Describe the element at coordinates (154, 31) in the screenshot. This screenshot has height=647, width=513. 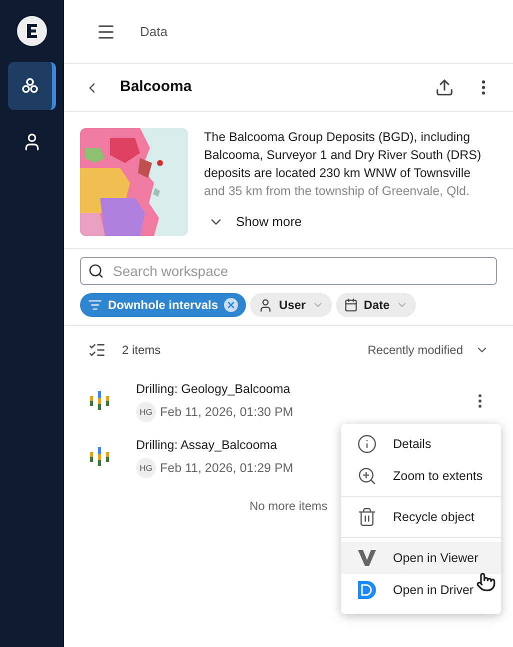
I see `page-title: Data` at that location.